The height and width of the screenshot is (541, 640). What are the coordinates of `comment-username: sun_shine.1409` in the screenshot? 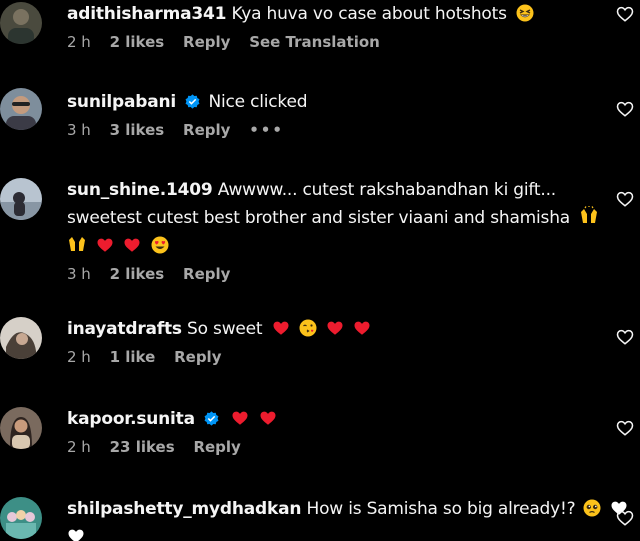 It's located at (140, 190).